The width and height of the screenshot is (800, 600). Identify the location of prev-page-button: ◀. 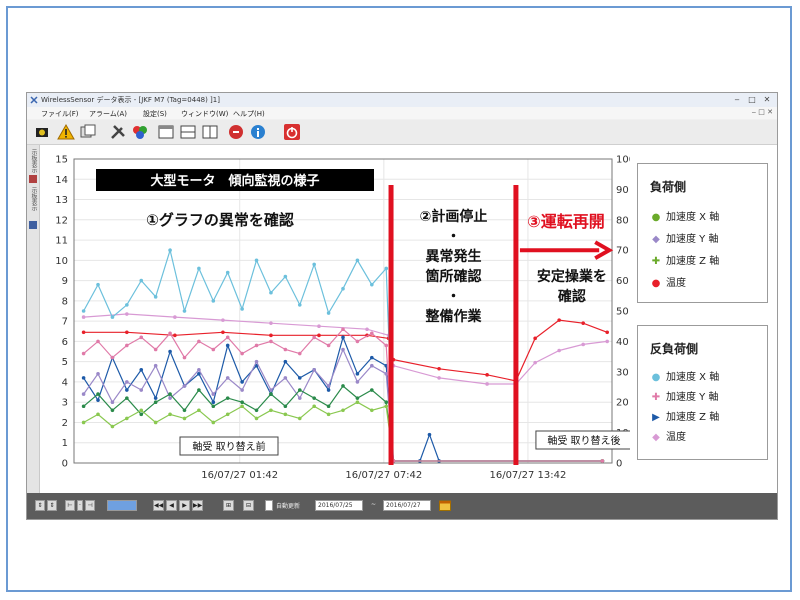
(171, 505).